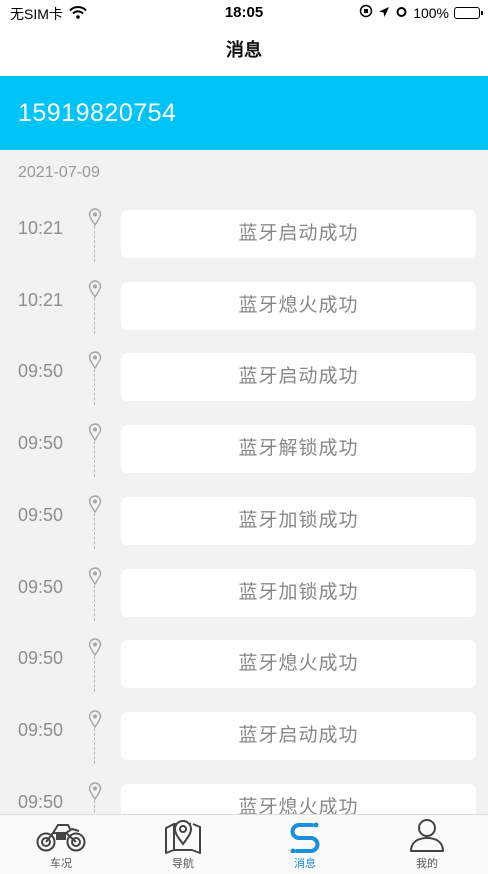 The width and height of the screenshot is (488, 874). I want to click on tab-label: 我的, so click(427, 864).